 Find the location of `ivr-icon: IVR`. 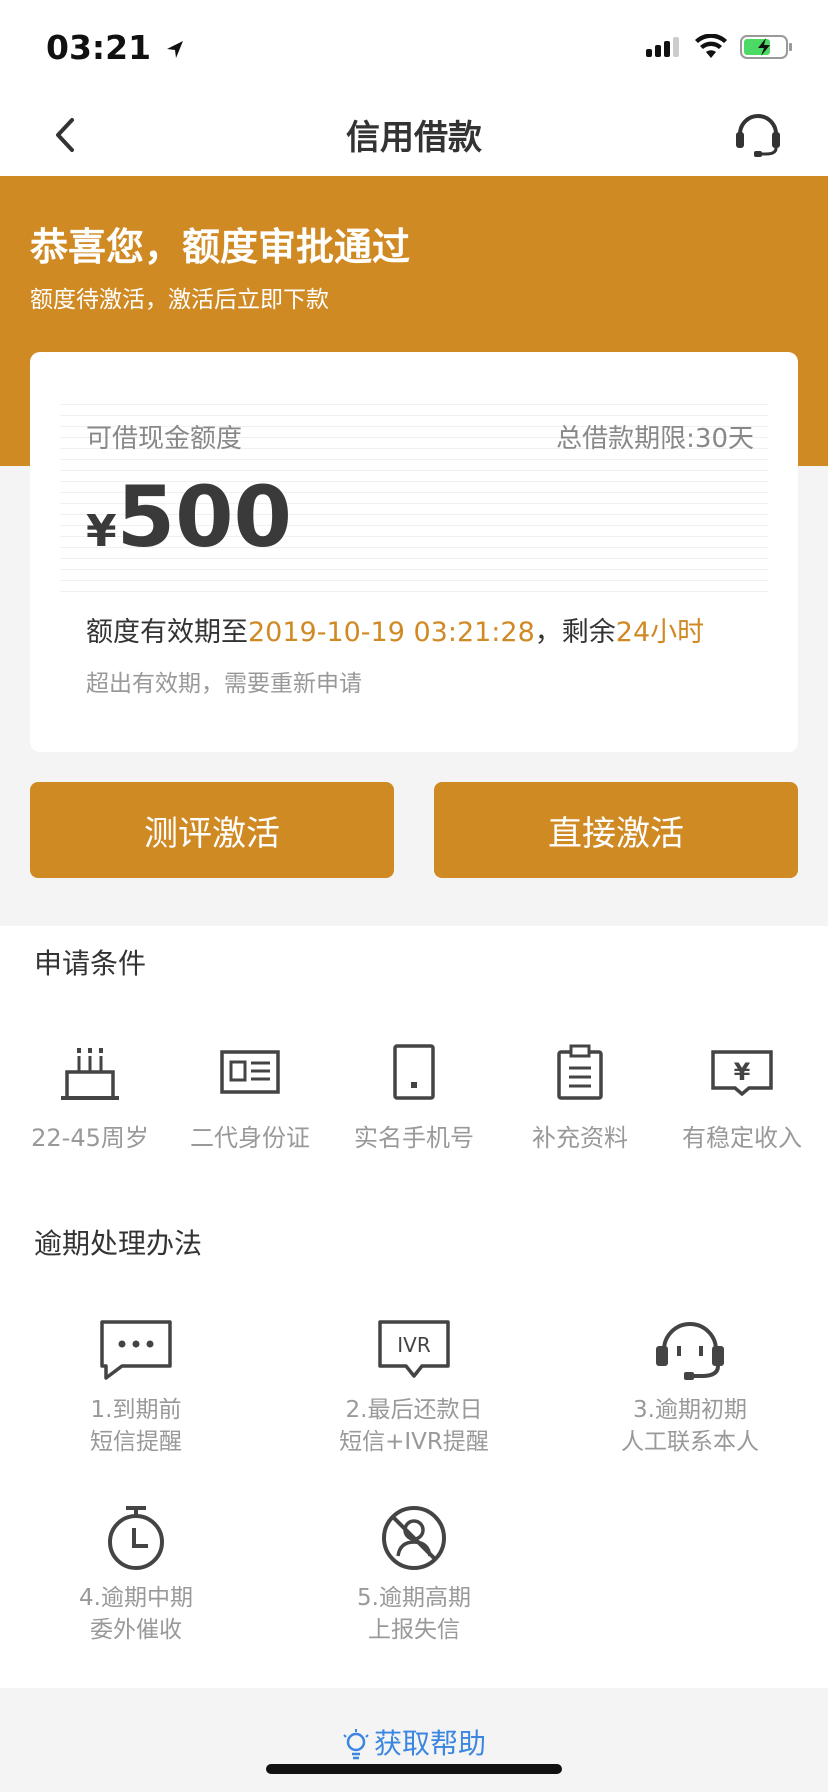

ivr-icon: IVR is located at coordinates (414, 1349).